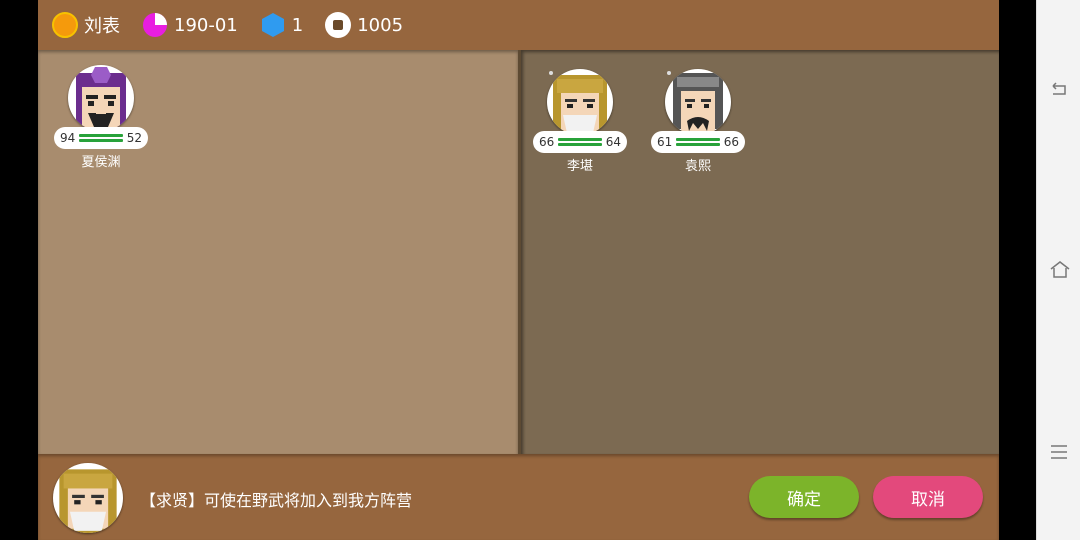 The height and width of the screenshot is (540, 1080). I want to click on gray-helmet-general-icon, so click(698, 104).